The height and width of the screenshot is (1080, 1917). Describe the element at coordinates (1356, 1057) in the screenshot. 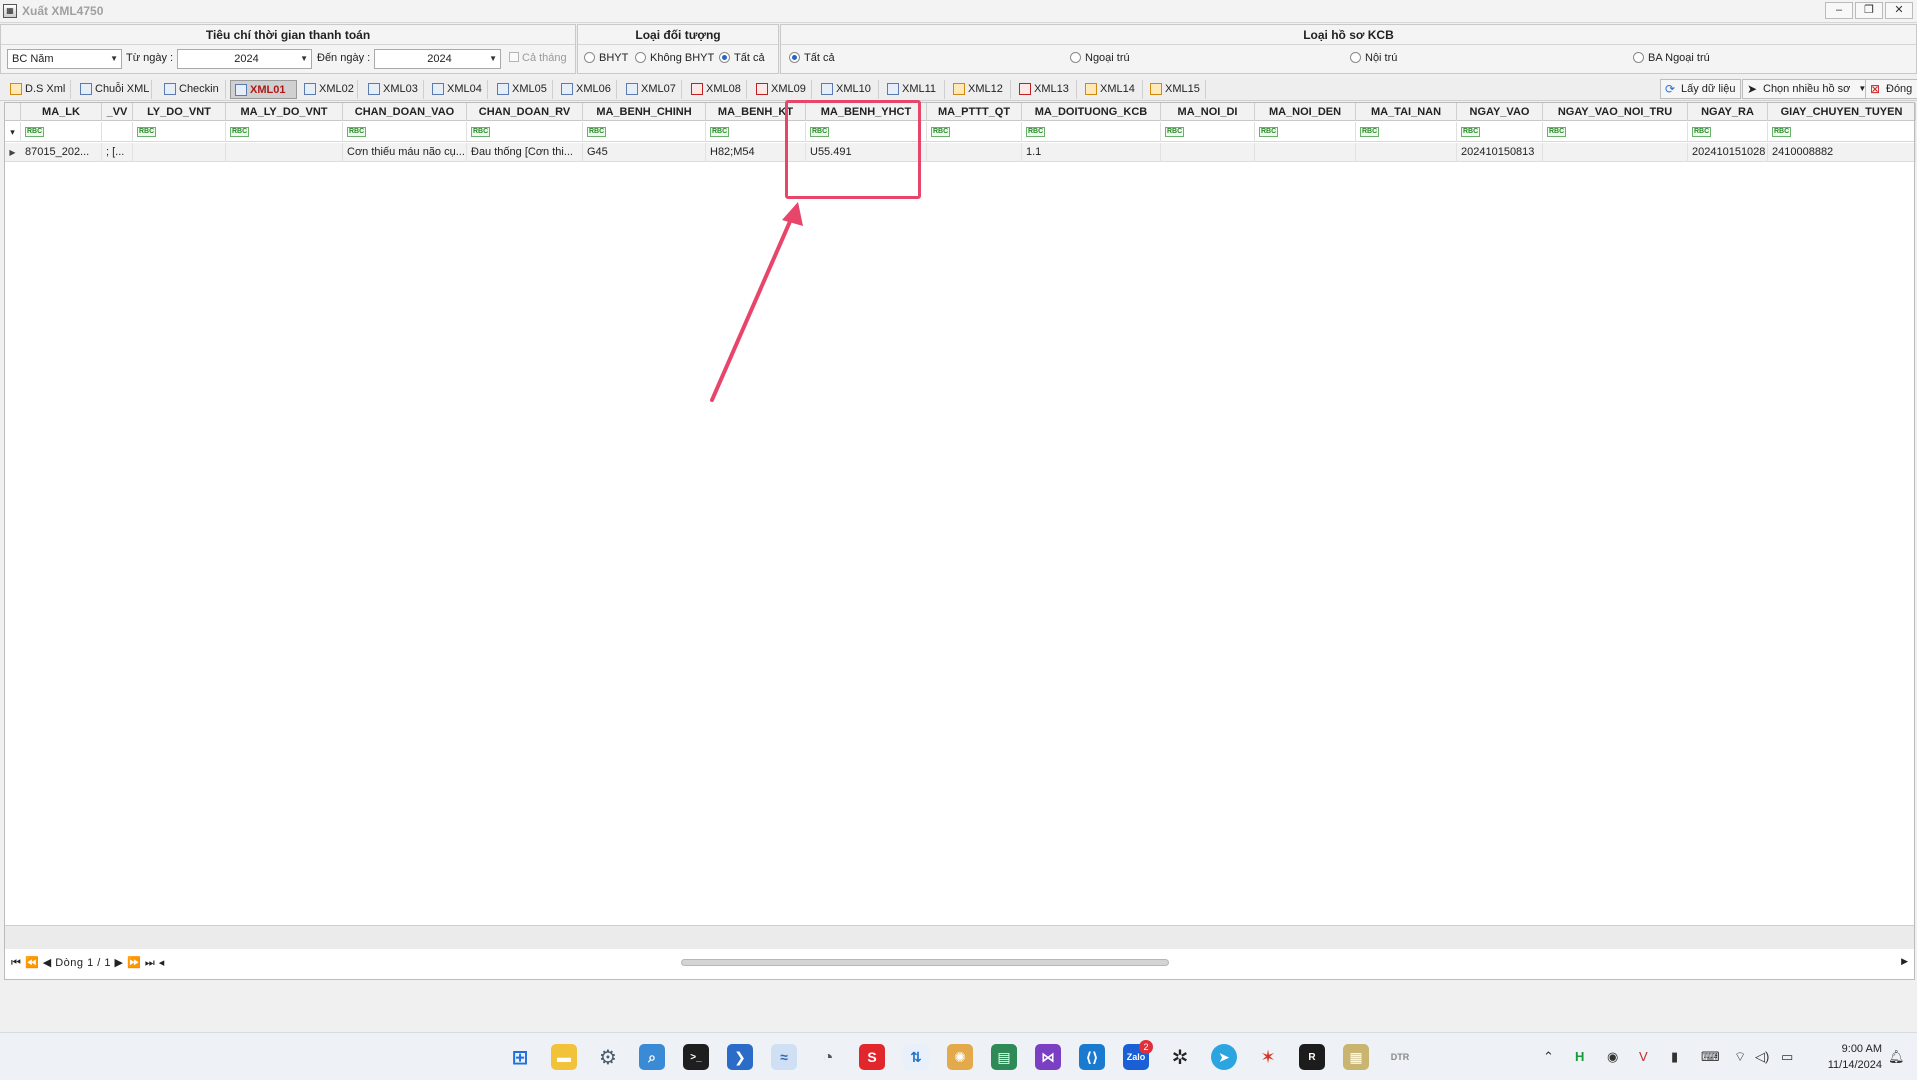

I see `archive-app-icon: ▦` at that location.